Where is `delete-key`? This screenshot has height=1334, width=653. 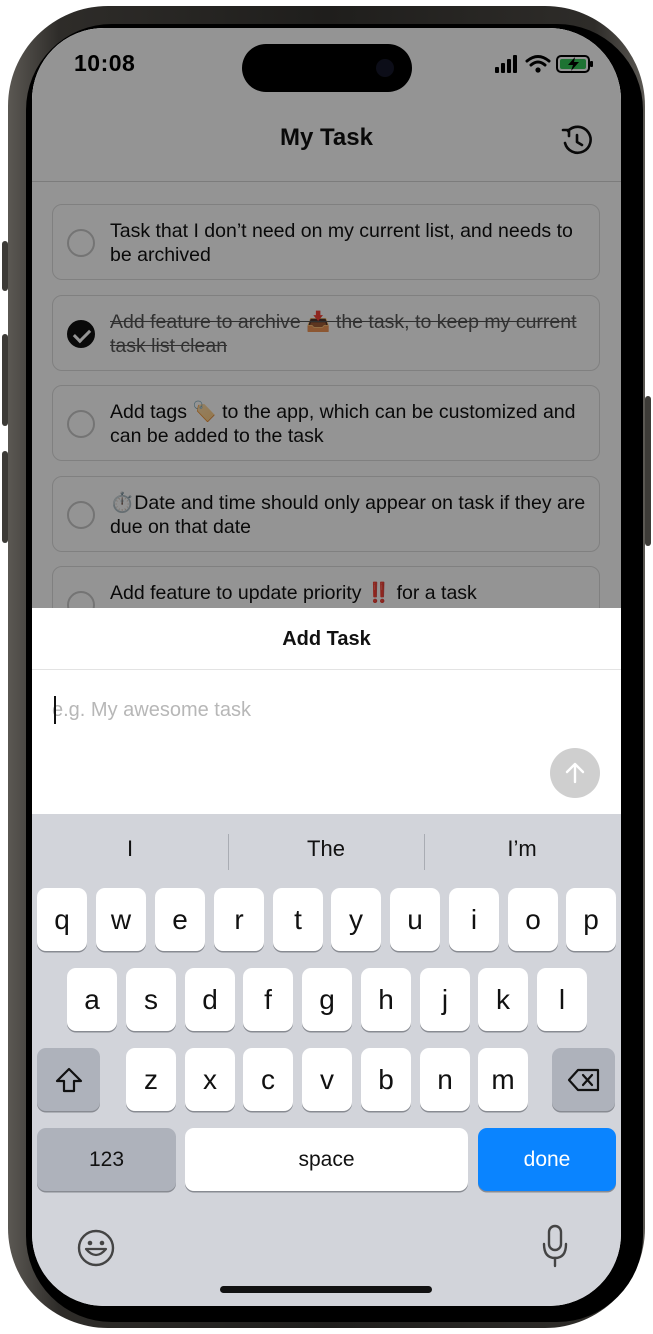
delete-key is located at coordinates (583, 1079).